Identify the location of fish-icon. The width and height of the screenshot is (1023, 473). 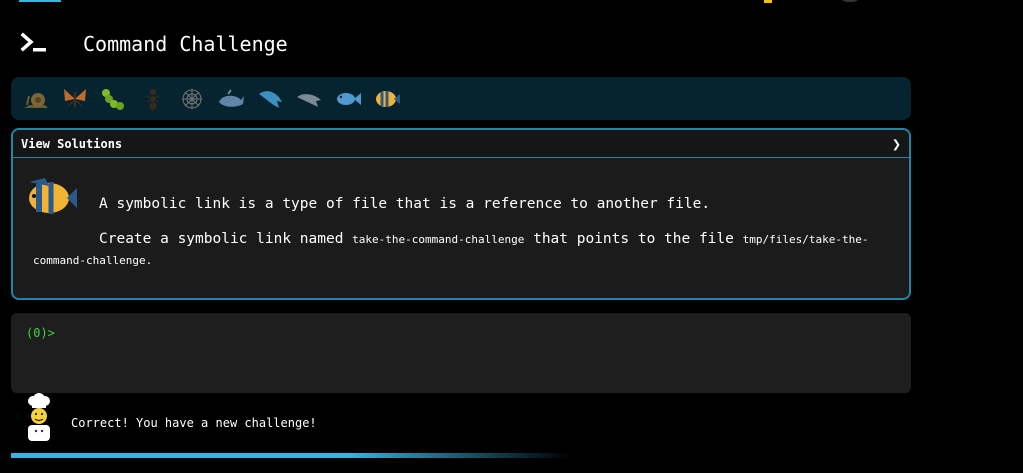
(348, 99).